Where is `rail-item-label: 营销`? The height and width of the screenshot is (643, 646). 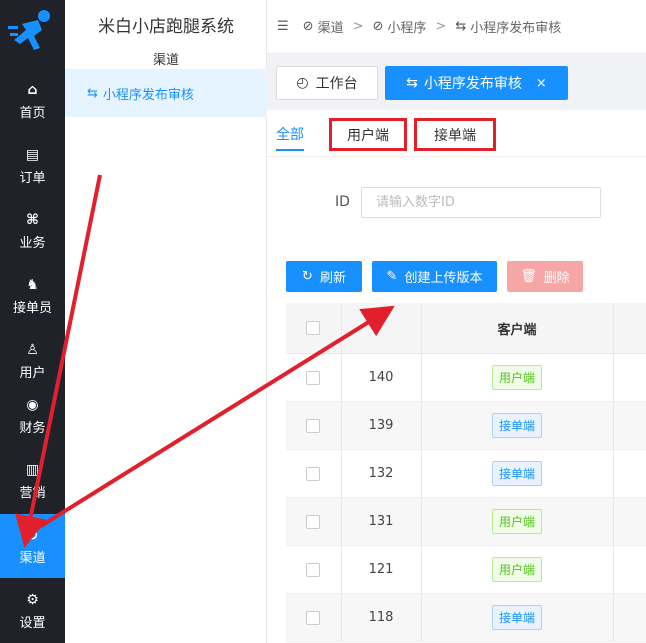 rail-item-label: 营销 is located at coordinates (32, 493).